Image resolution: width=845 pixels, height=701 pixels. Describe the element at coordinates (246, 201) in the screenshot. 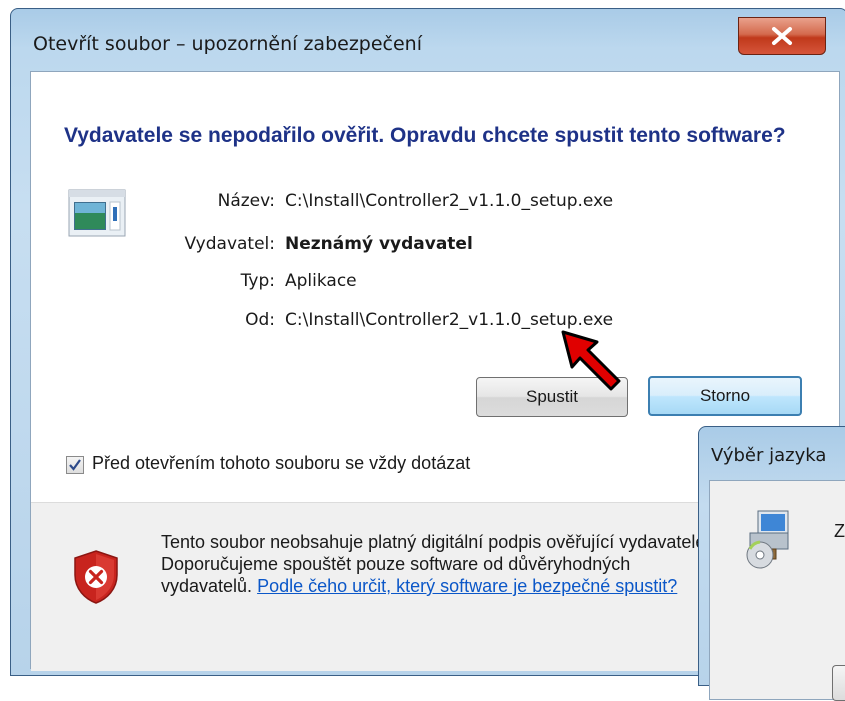

I see `name-label: Název:` at that location.